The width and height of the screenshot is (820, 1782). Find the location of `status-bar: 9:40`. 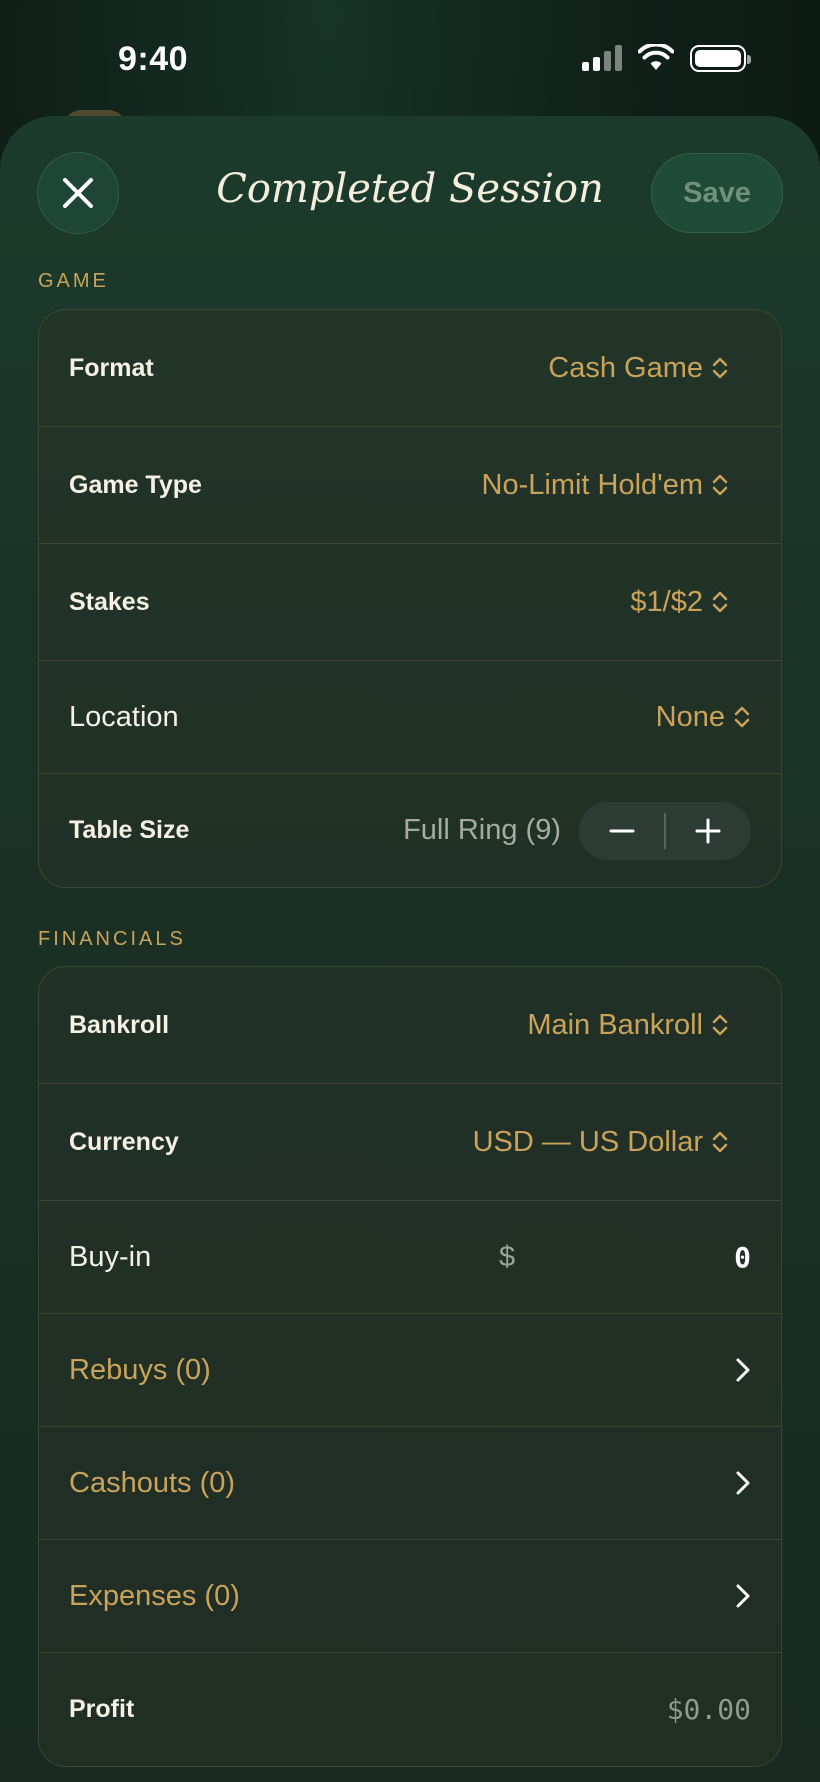

status-bar: 9:40 is located at coordinates (410, 55).